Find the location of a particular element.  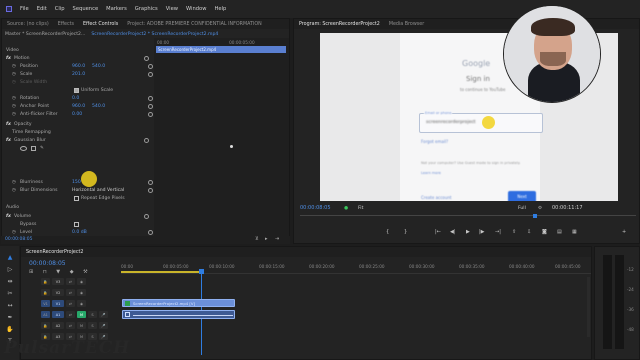

menu-help: Help is located at coordinates (220, 9).